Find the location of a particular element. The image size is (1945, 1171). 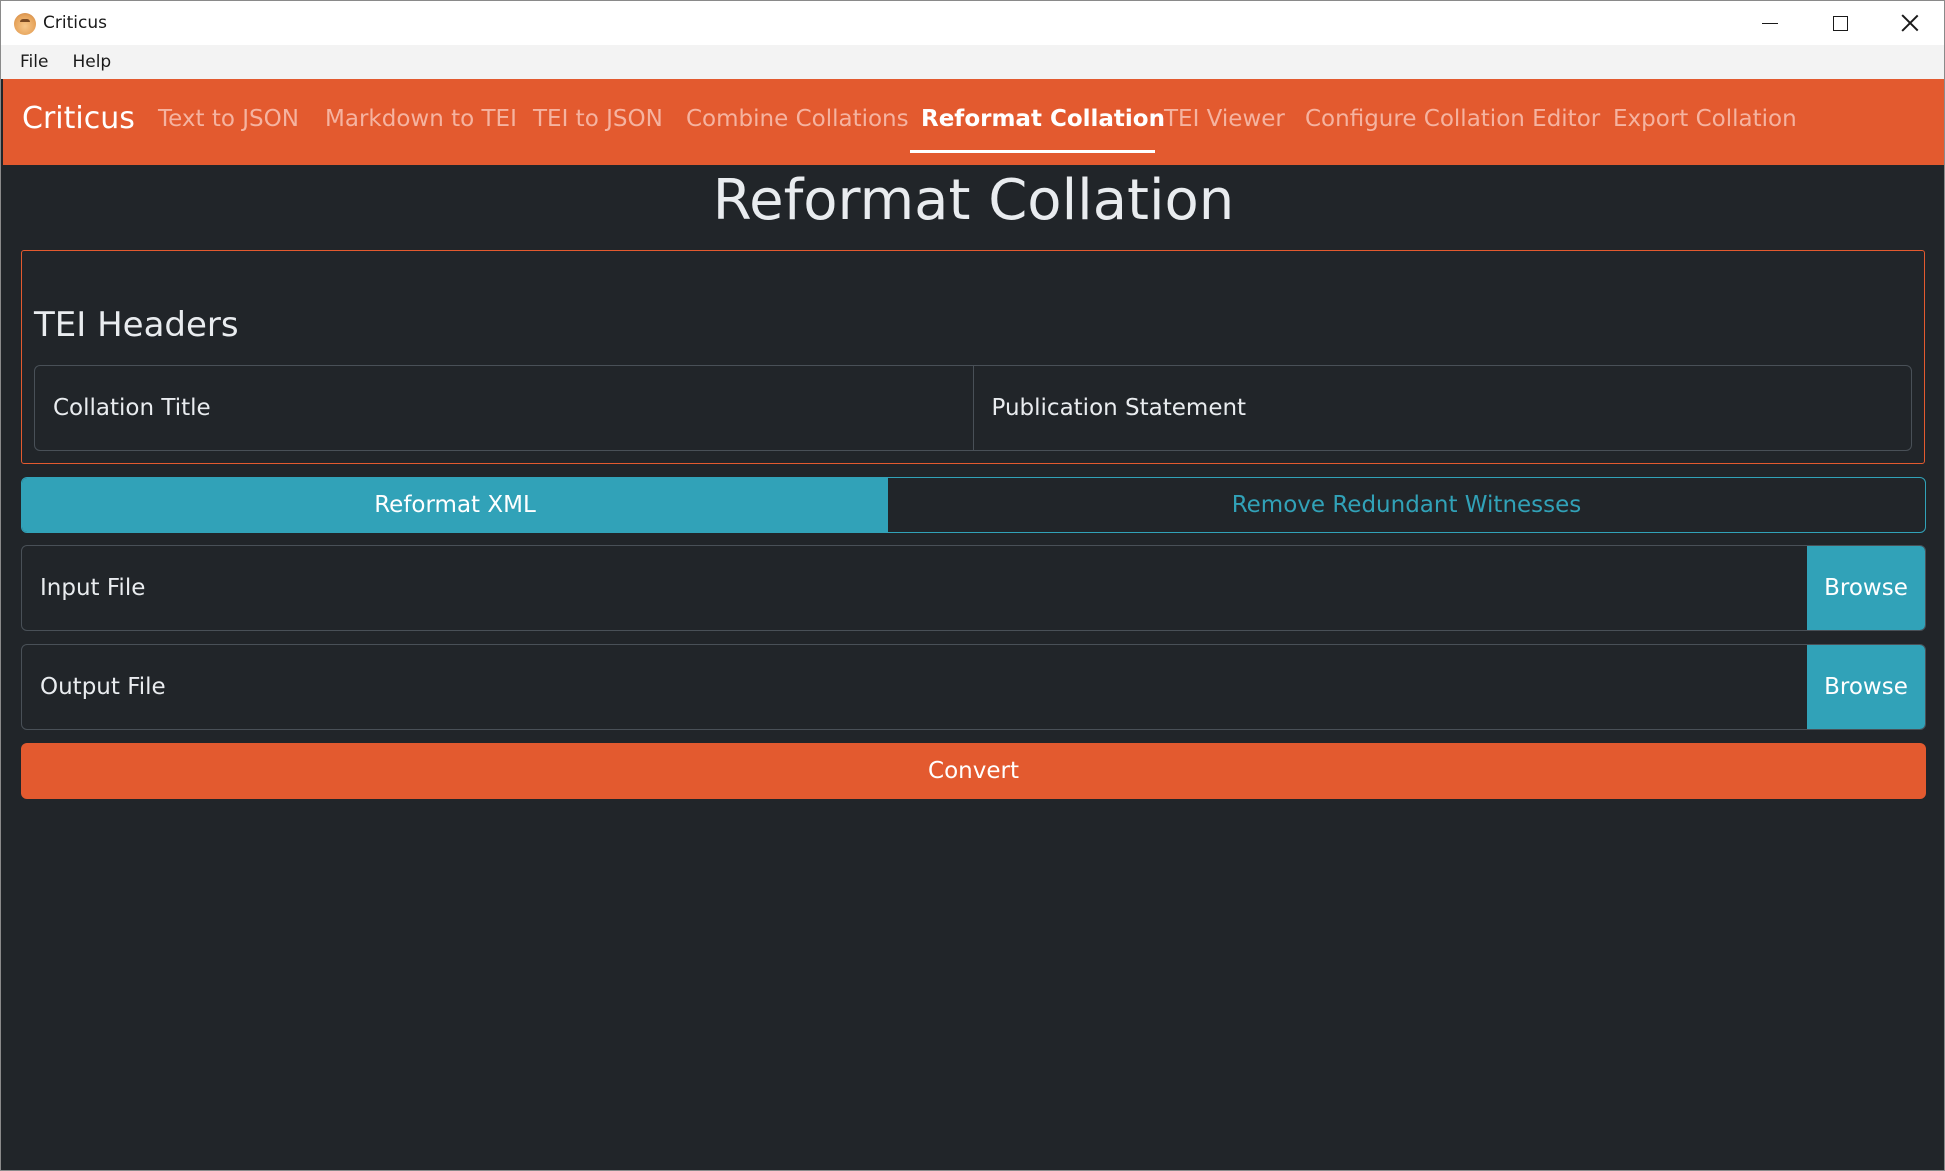

minimize-icon is located at coordinates (1770, 23).